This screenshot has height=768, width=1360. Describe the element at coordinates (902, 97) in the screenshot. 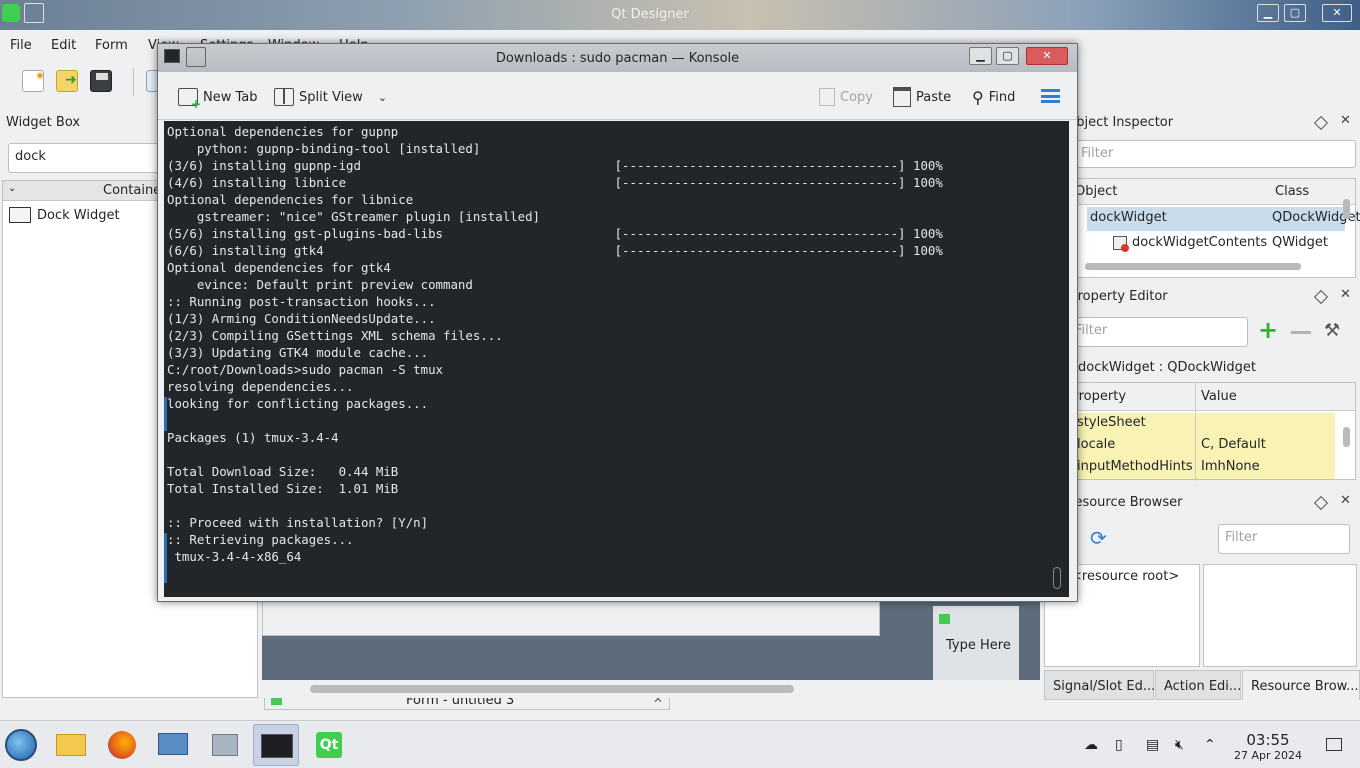

I see `paste-icon` at that location.